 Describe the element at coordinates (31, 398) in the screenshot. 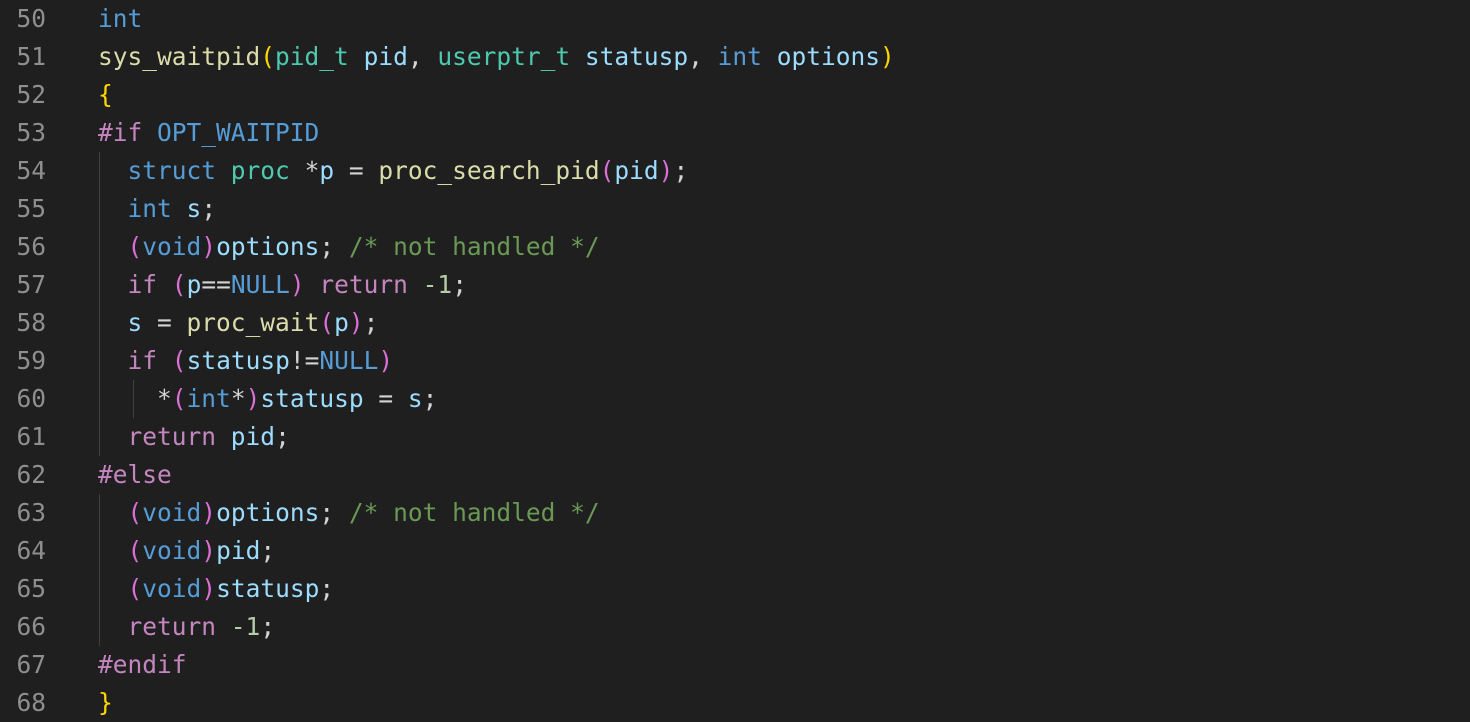

I see `line-number: 60` at that location.